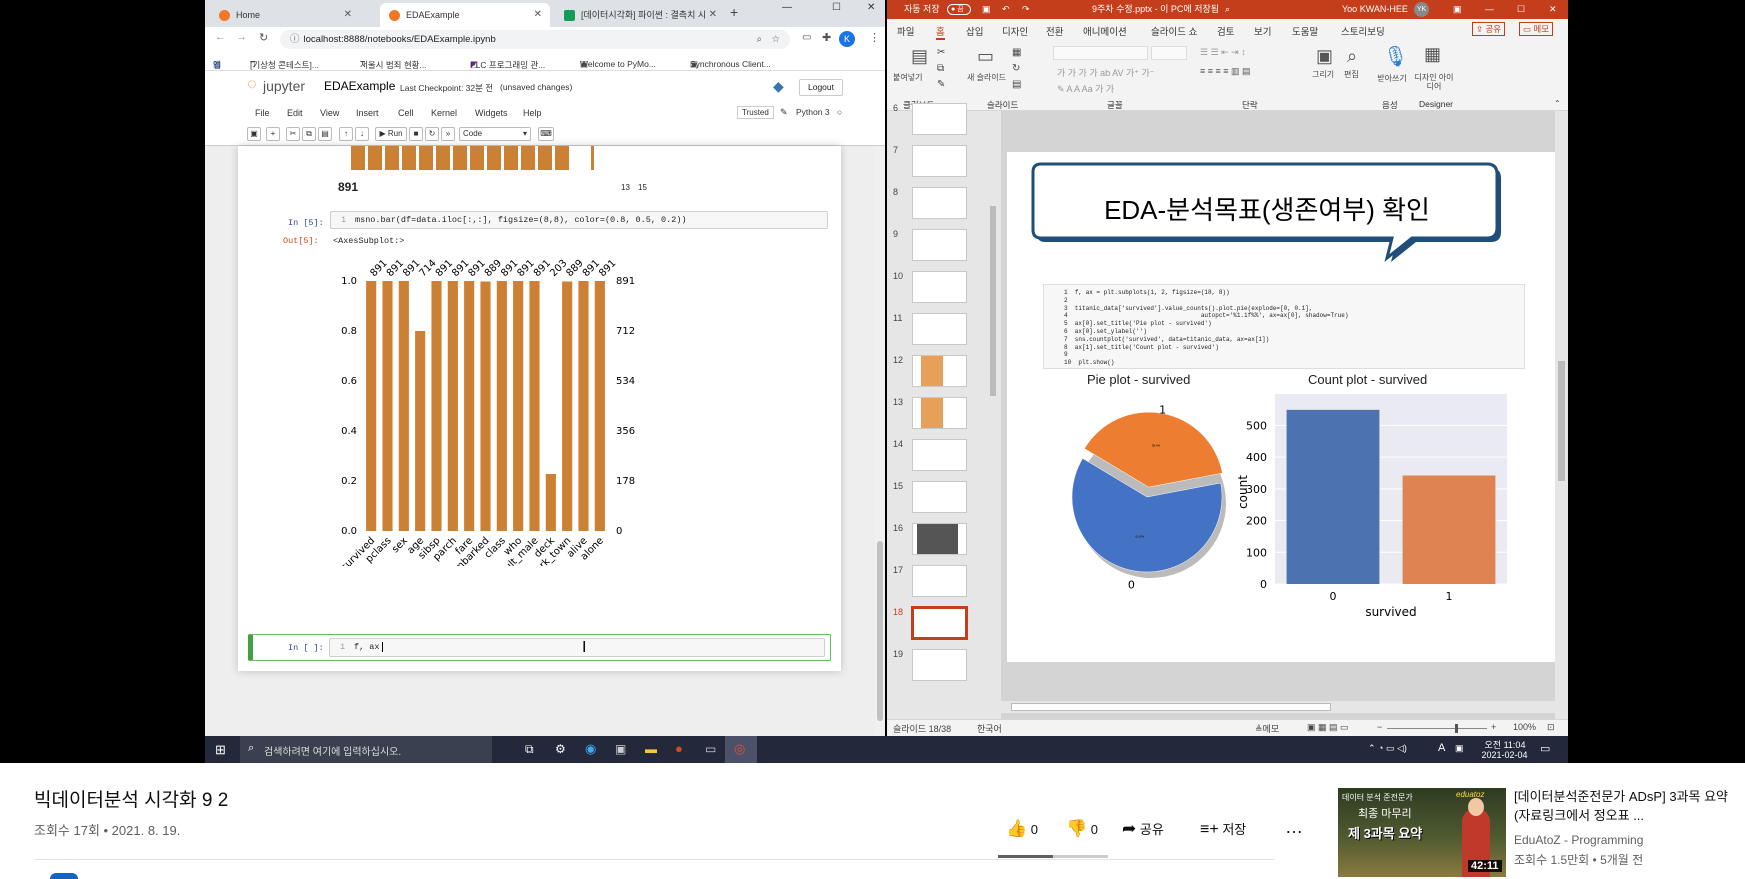 The height and width of the screenshot is (879, 1745). What do you see at coordinates (1363, 31) in the screenshot?
I see `ribbon-tab-storyboarding: 스토리보딩` at bounding box center [1363, 31].